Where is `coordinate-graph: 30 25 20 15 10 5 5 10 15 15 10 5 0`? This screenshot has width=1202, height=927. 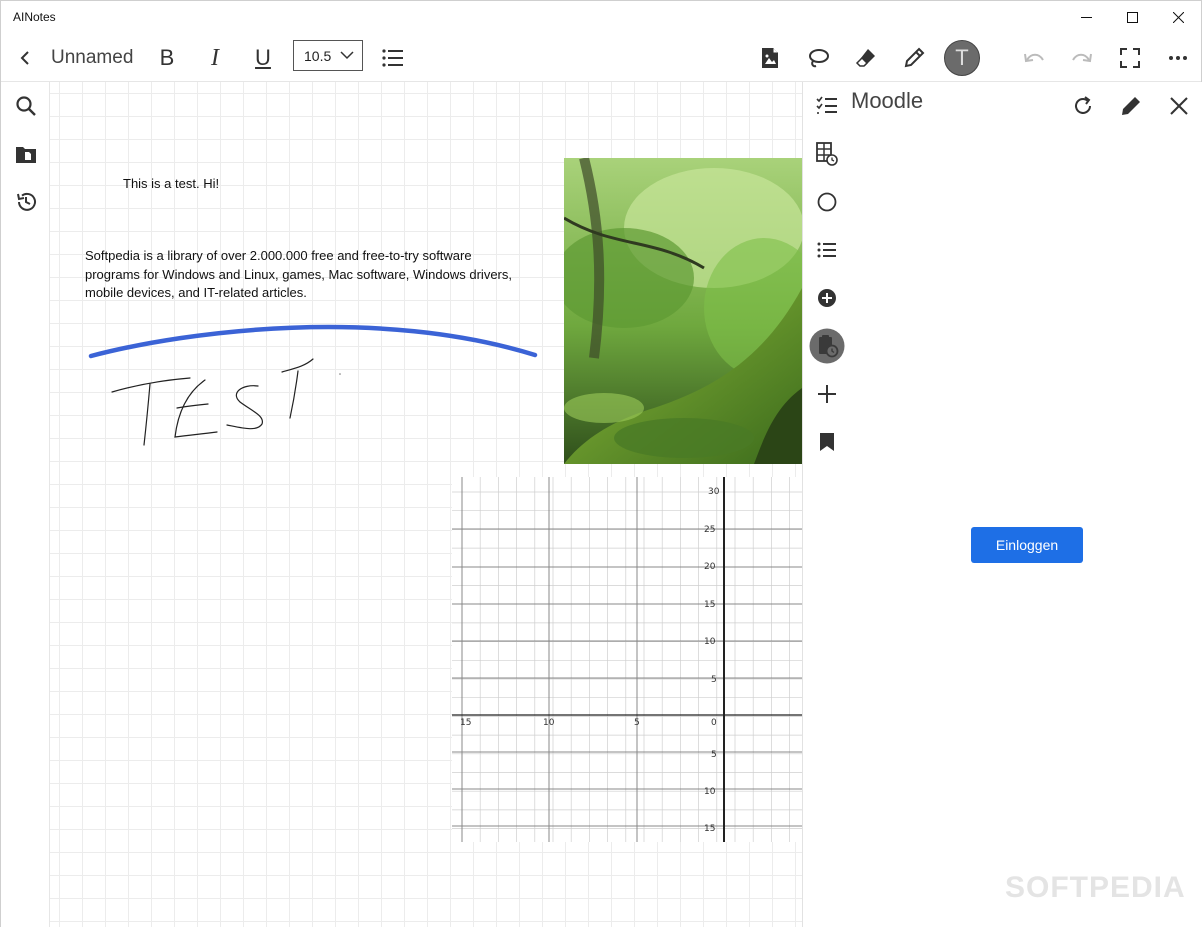 coordinate-graph: 30 25 20 15 10 5 5 10 15 15 10 5 0 is located at coordinates (627, 659).